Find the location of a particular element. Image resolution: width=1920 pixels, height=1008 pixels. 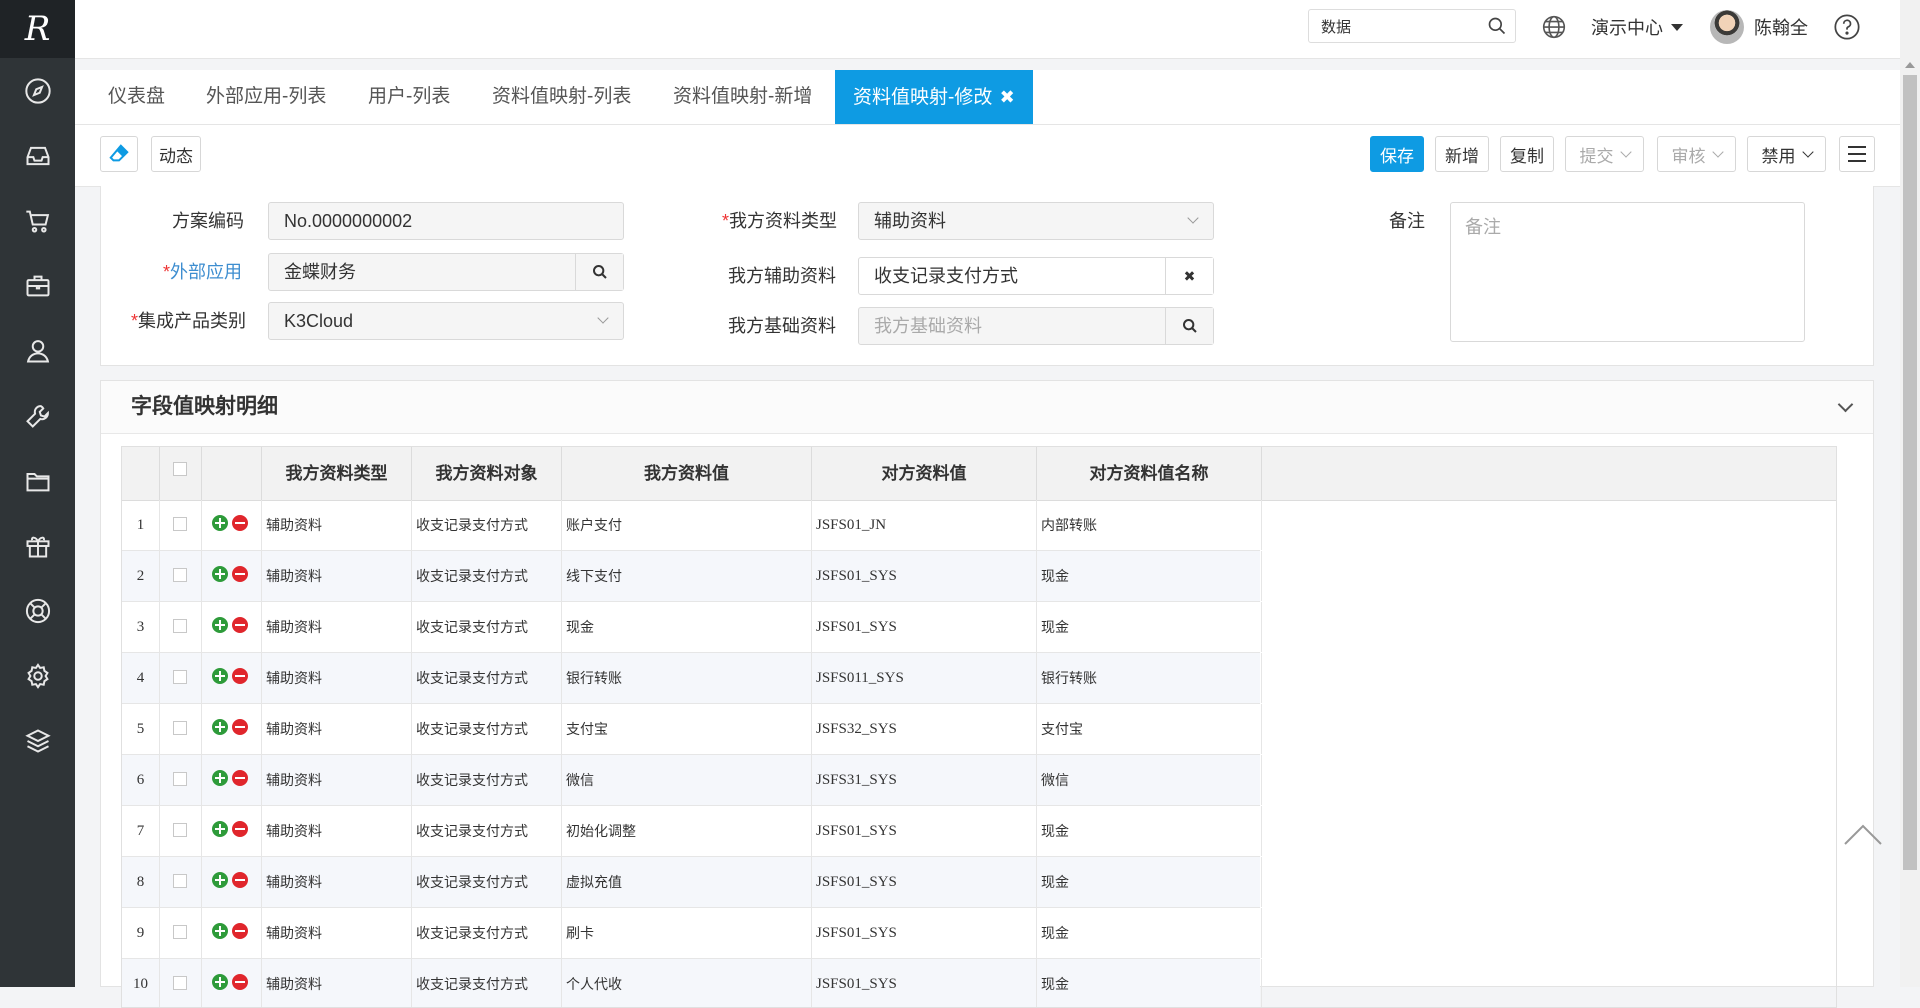

table-row: 8 辅助资料 收支记录支付方式 虚拟充值 JSFS01_SYS 现金 is located at coordinates (692, 882).